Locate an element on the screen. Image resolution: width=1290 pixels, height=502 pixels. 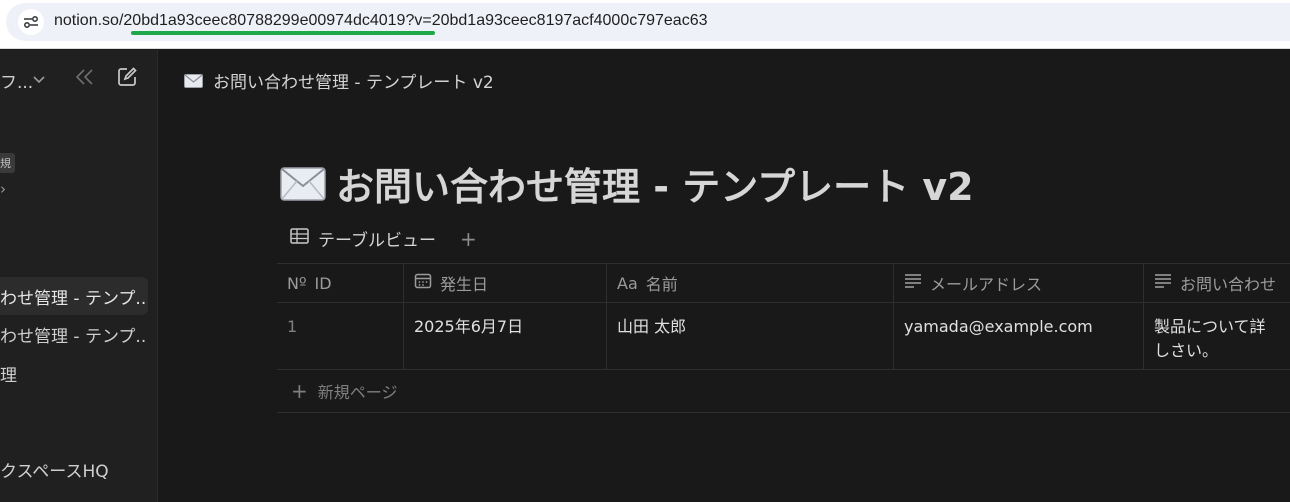
sidebar-arrow: › is located at coordinates (3, 189).